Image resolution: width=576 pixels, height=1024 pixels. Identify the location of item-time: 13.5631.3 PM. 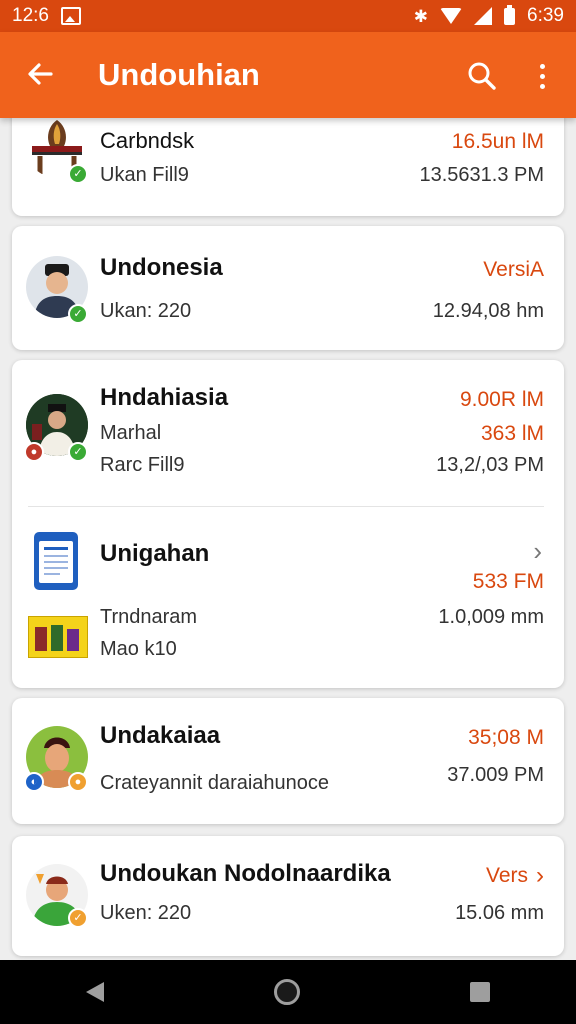
(481, 175).